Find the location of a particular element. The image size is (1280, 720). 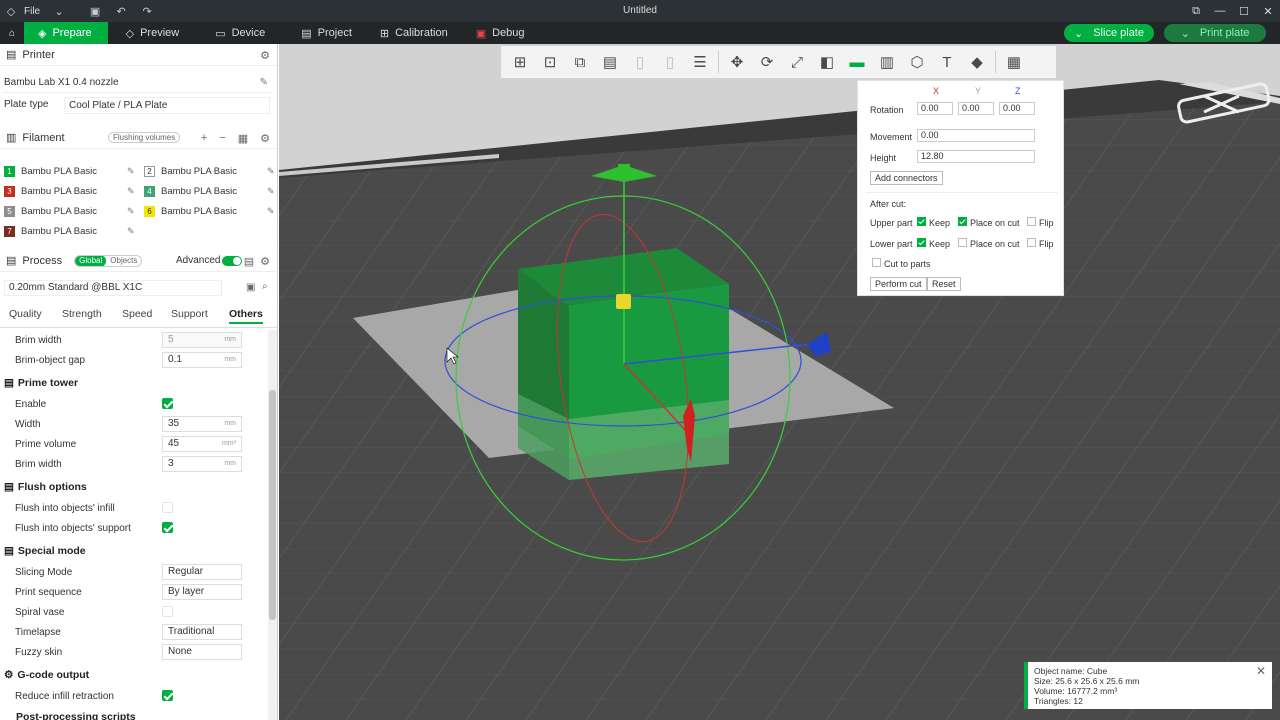

layers-icon: ☰ is located at coordinates (700, 62).